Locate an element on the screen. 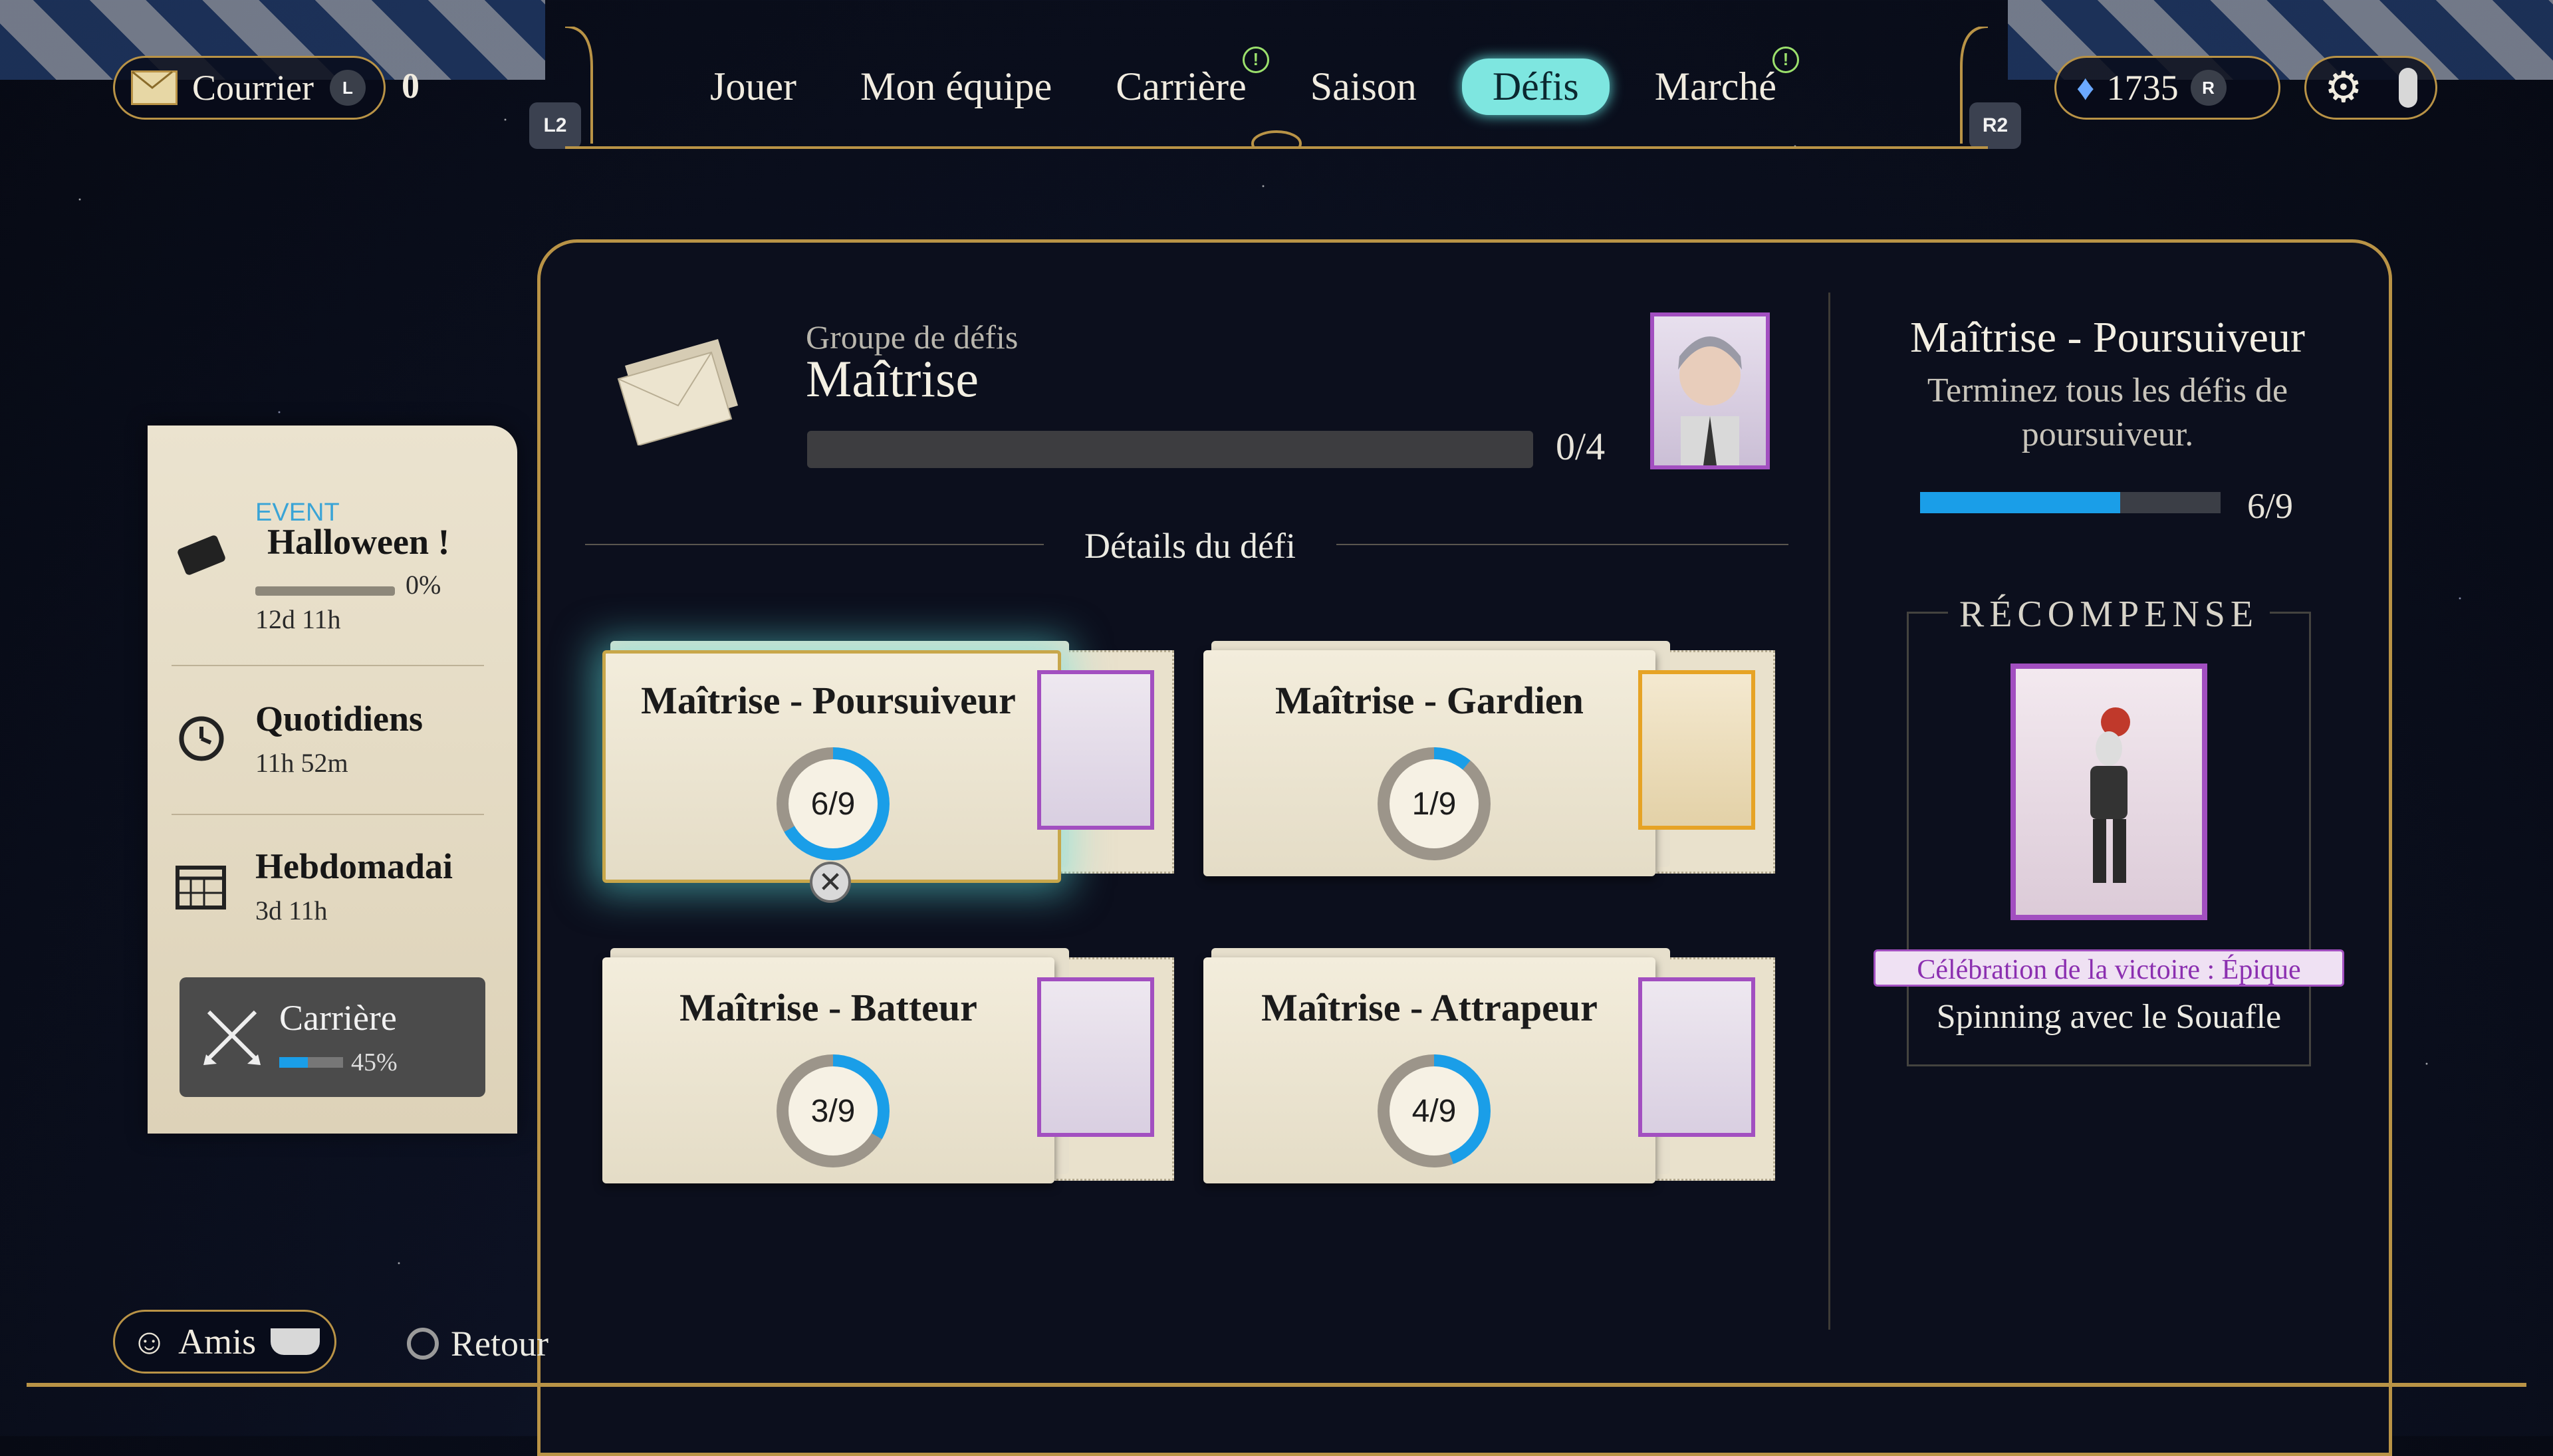 Image resolution: width=2553 pixels, height=1456 pixels. tab-defis: Défis is located at coordinates (1535, 86).